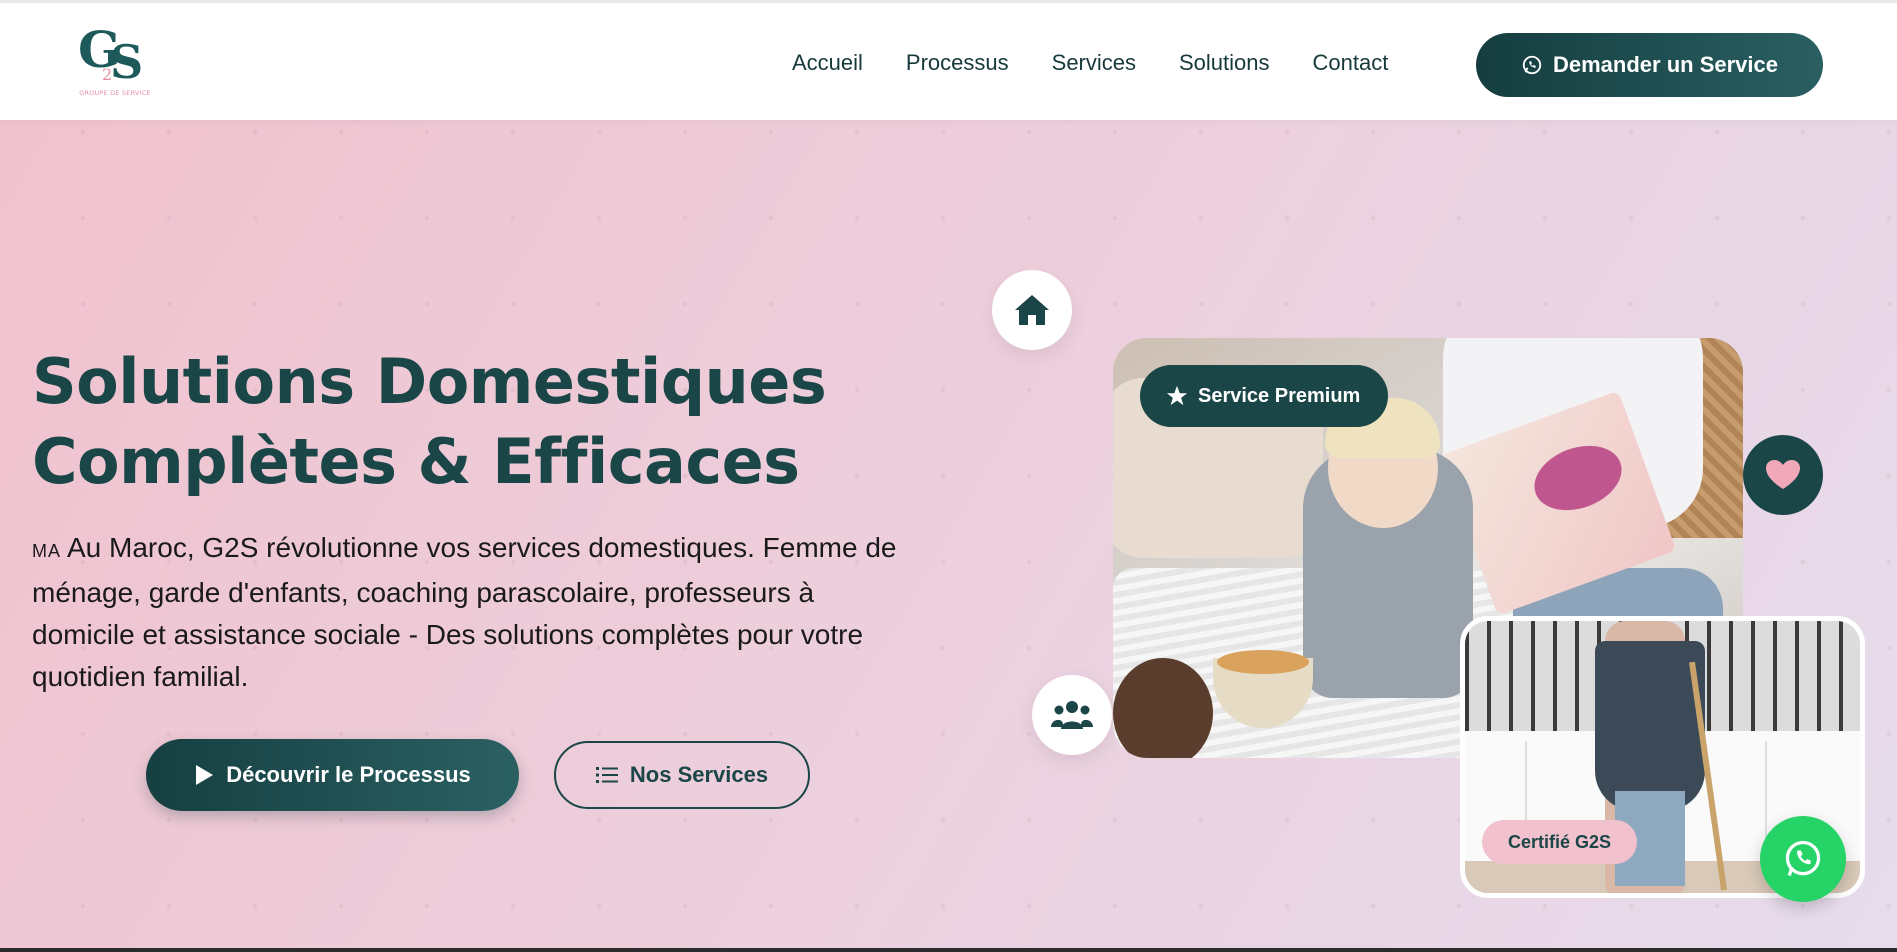 This screenshot has width=1897, height=952. I want to click on certified-badge: Certifié G2S, so click(1560, 842).